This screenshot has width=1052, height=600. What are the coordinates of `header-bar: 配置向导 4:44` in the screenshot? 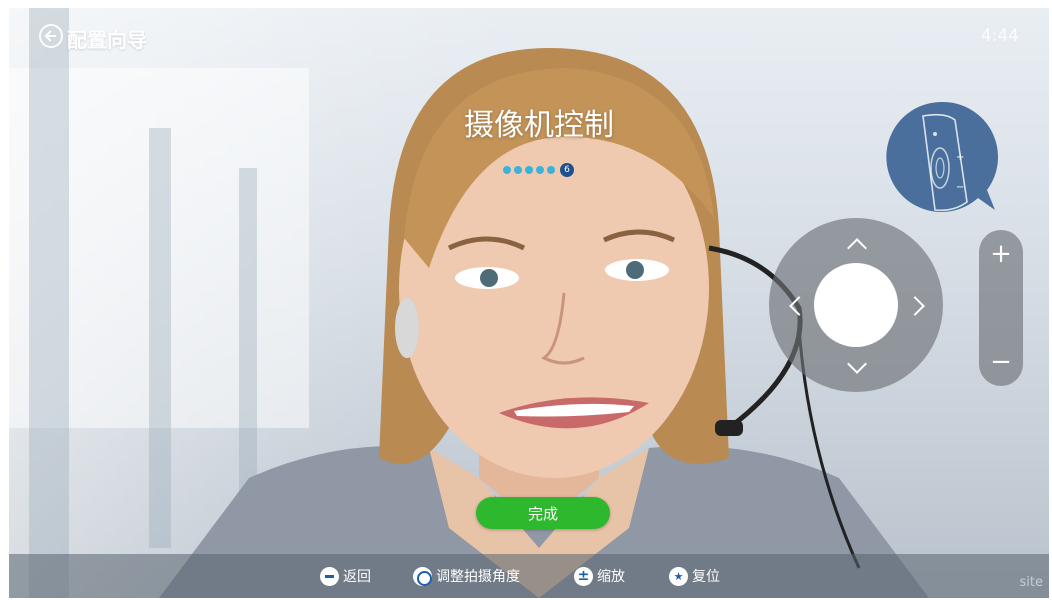 It's located at (529, 34).